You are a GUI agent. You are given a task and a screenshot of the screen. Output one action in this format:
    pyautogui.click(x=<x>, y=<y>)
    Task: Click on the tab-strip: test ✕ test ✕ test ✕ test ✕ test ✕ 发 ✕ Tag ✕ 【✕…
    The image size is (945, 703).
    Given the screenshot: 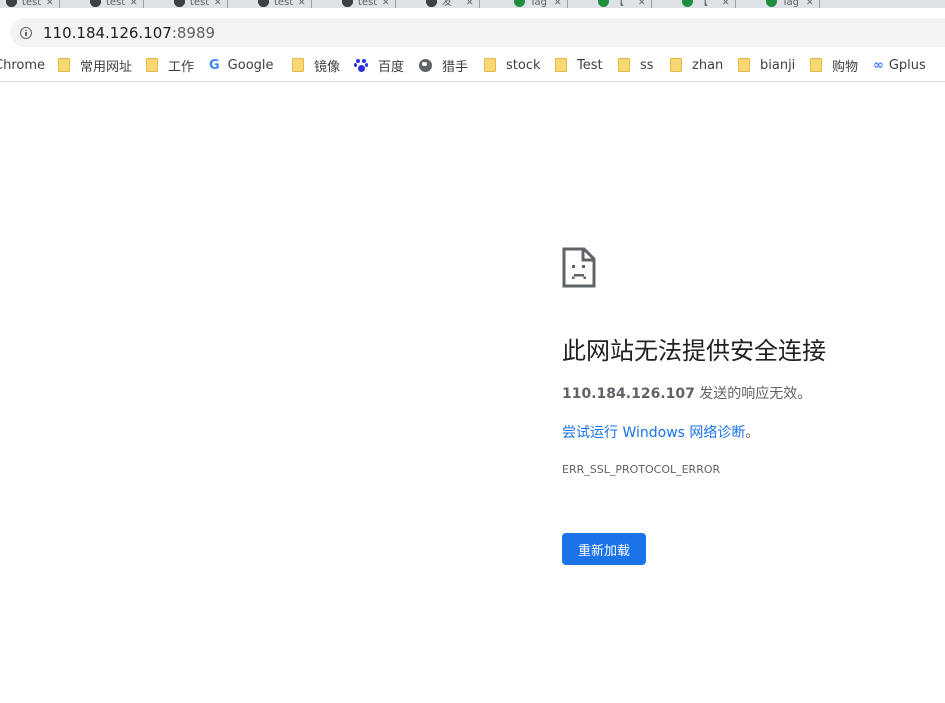 What is the action you would take?
    pyautogui.click(x=472, y=4)
    